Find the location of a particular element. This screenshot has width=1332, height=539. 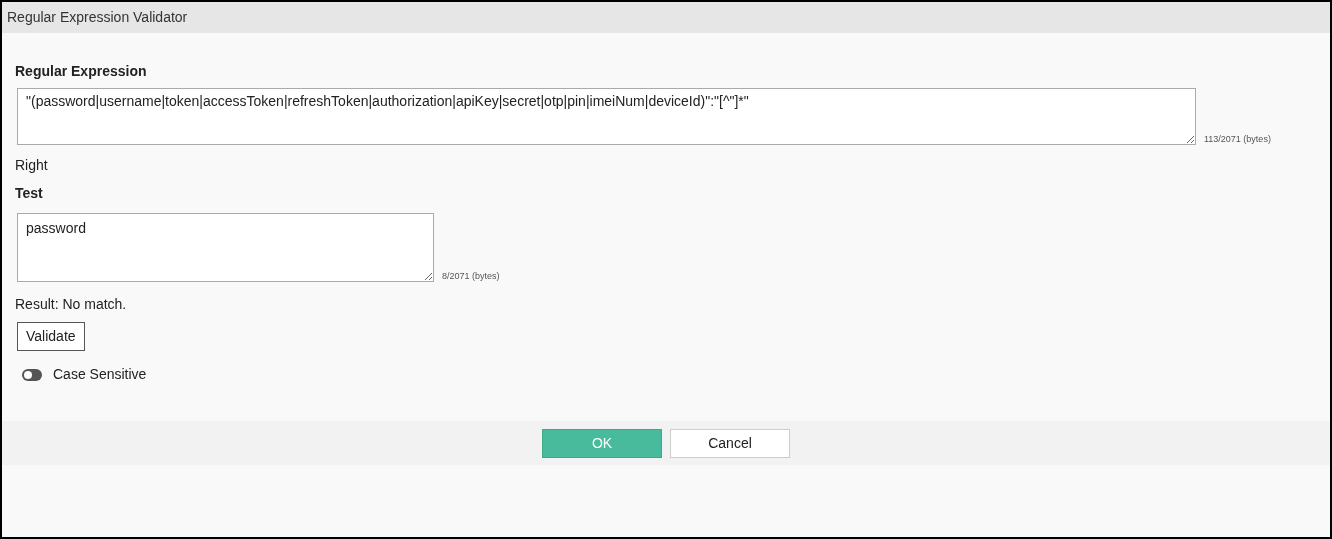

test-input: password is located at coordinates (225, 247).